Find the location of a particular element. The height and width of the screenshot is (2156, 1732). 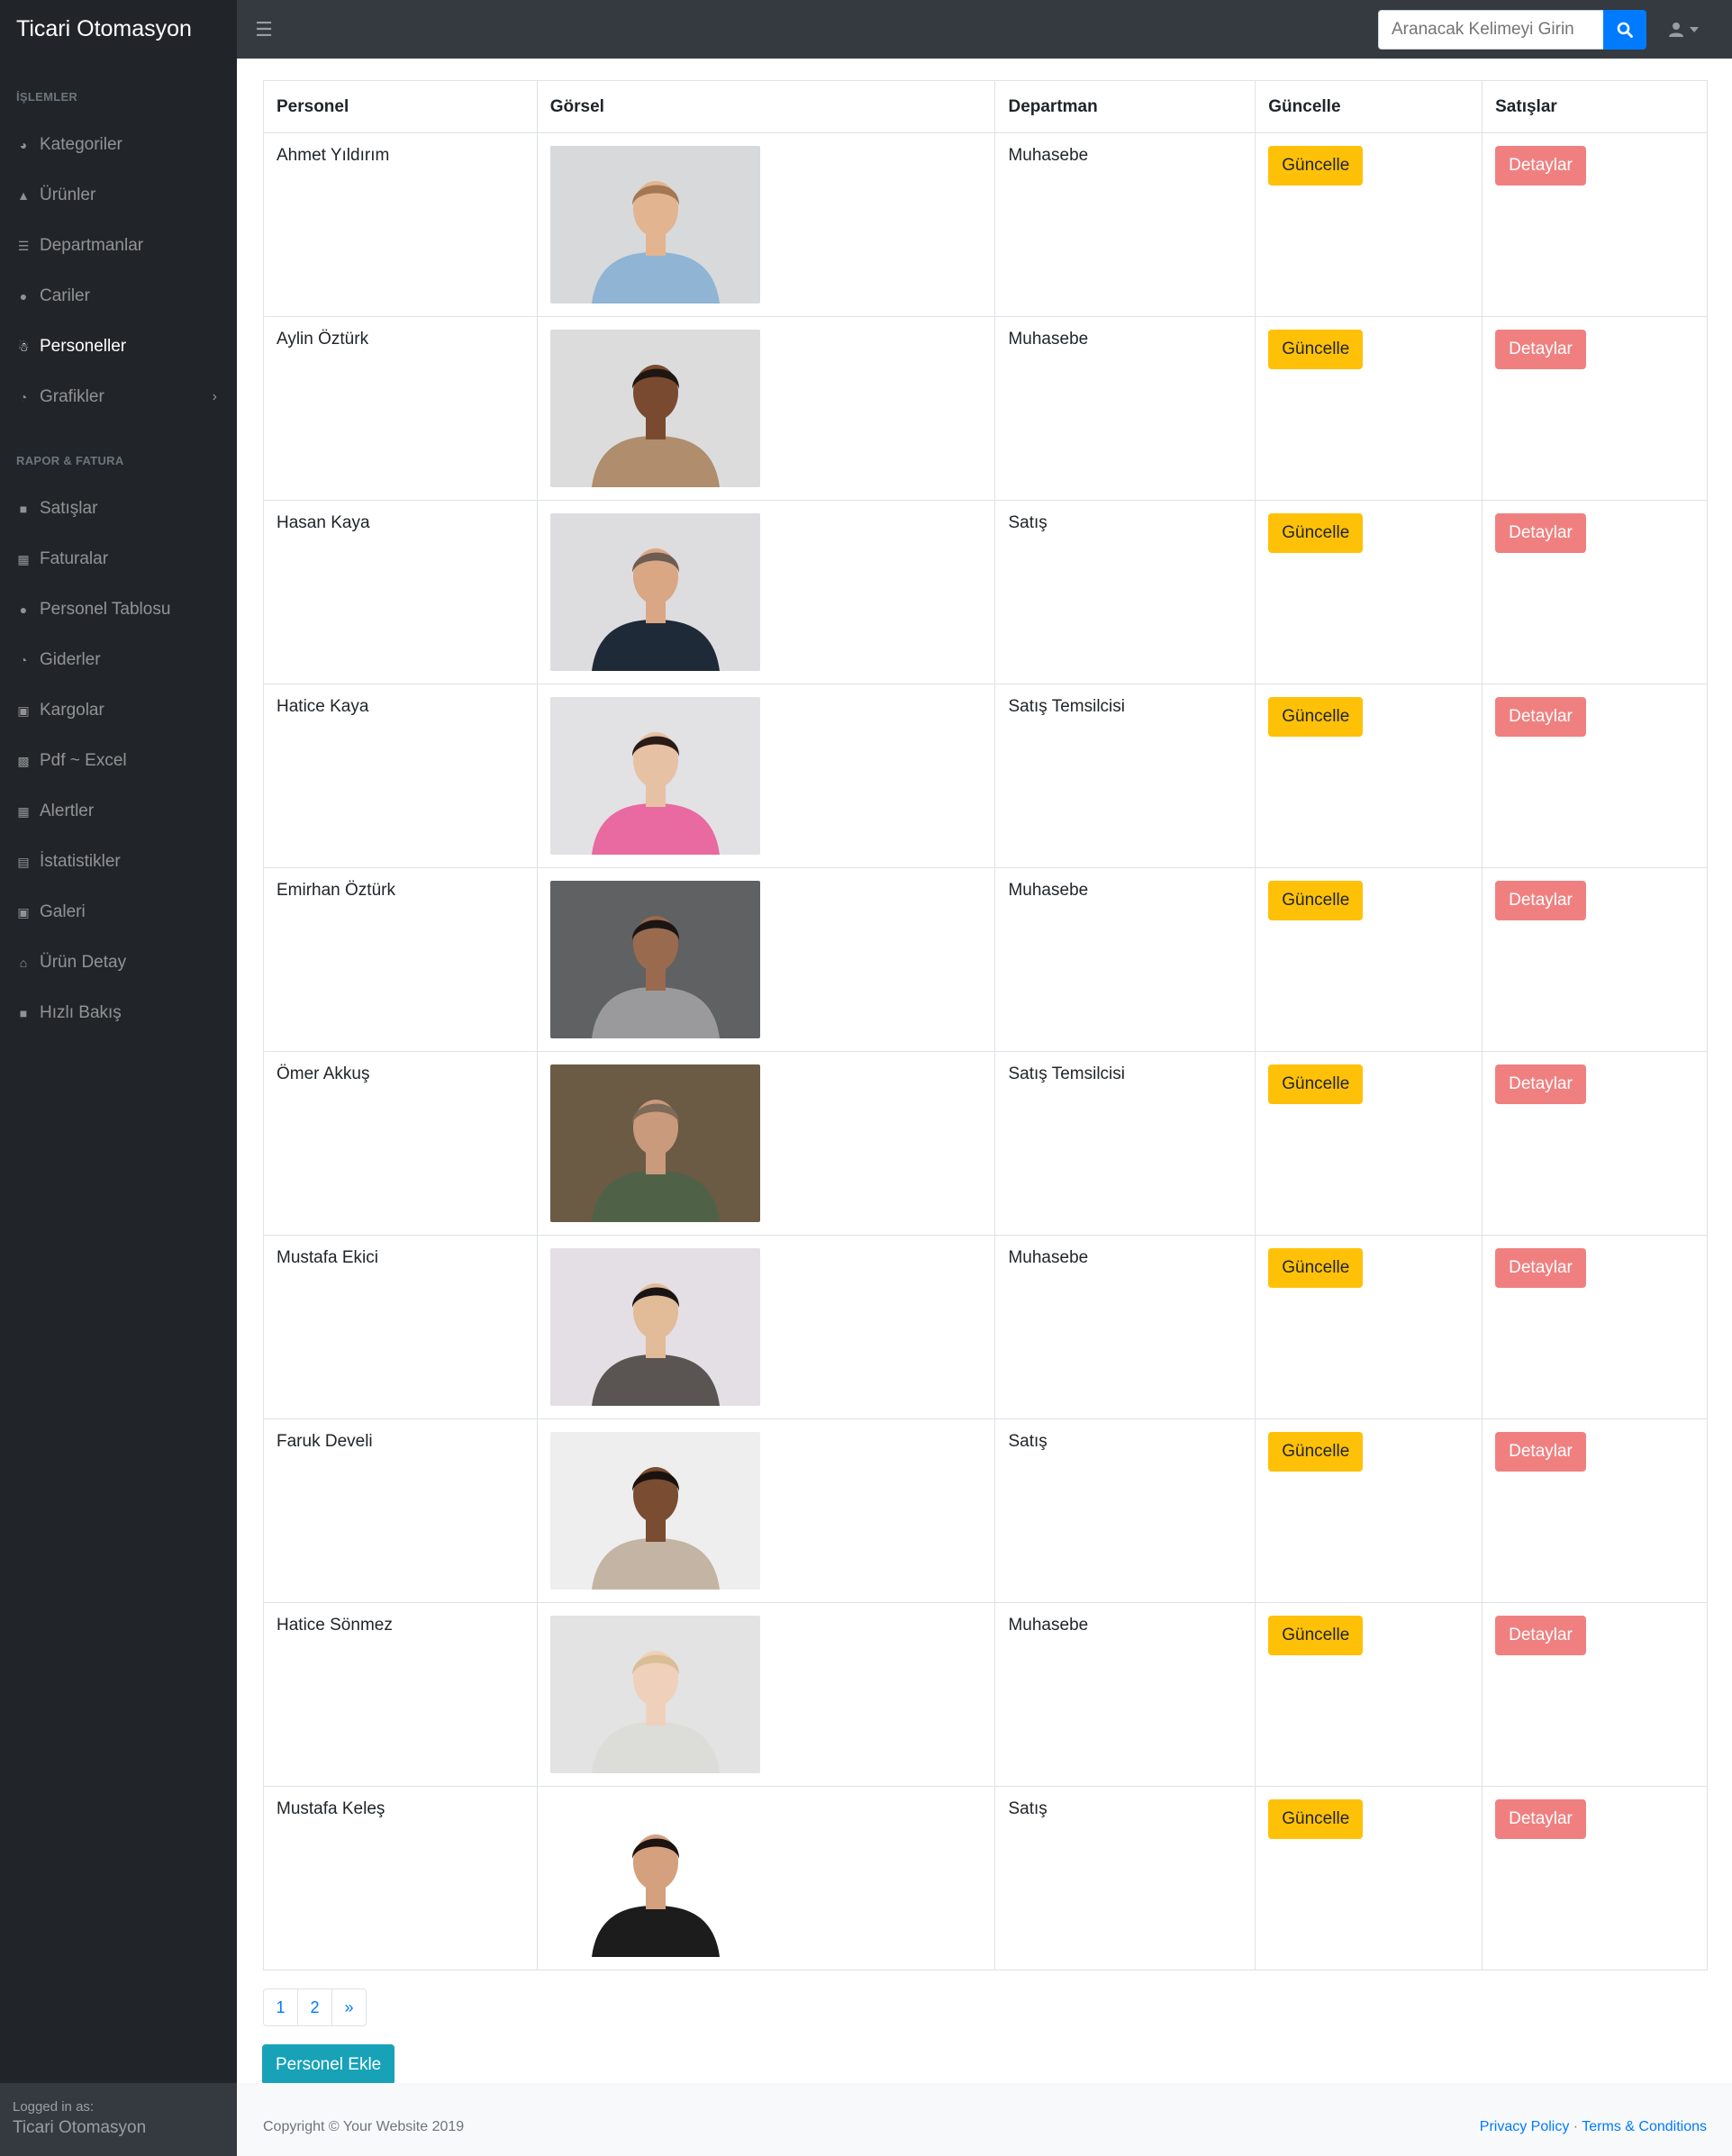

sidebar-item-departmanlar: ☰ Departmanlar is located at coordinates (118, 246).